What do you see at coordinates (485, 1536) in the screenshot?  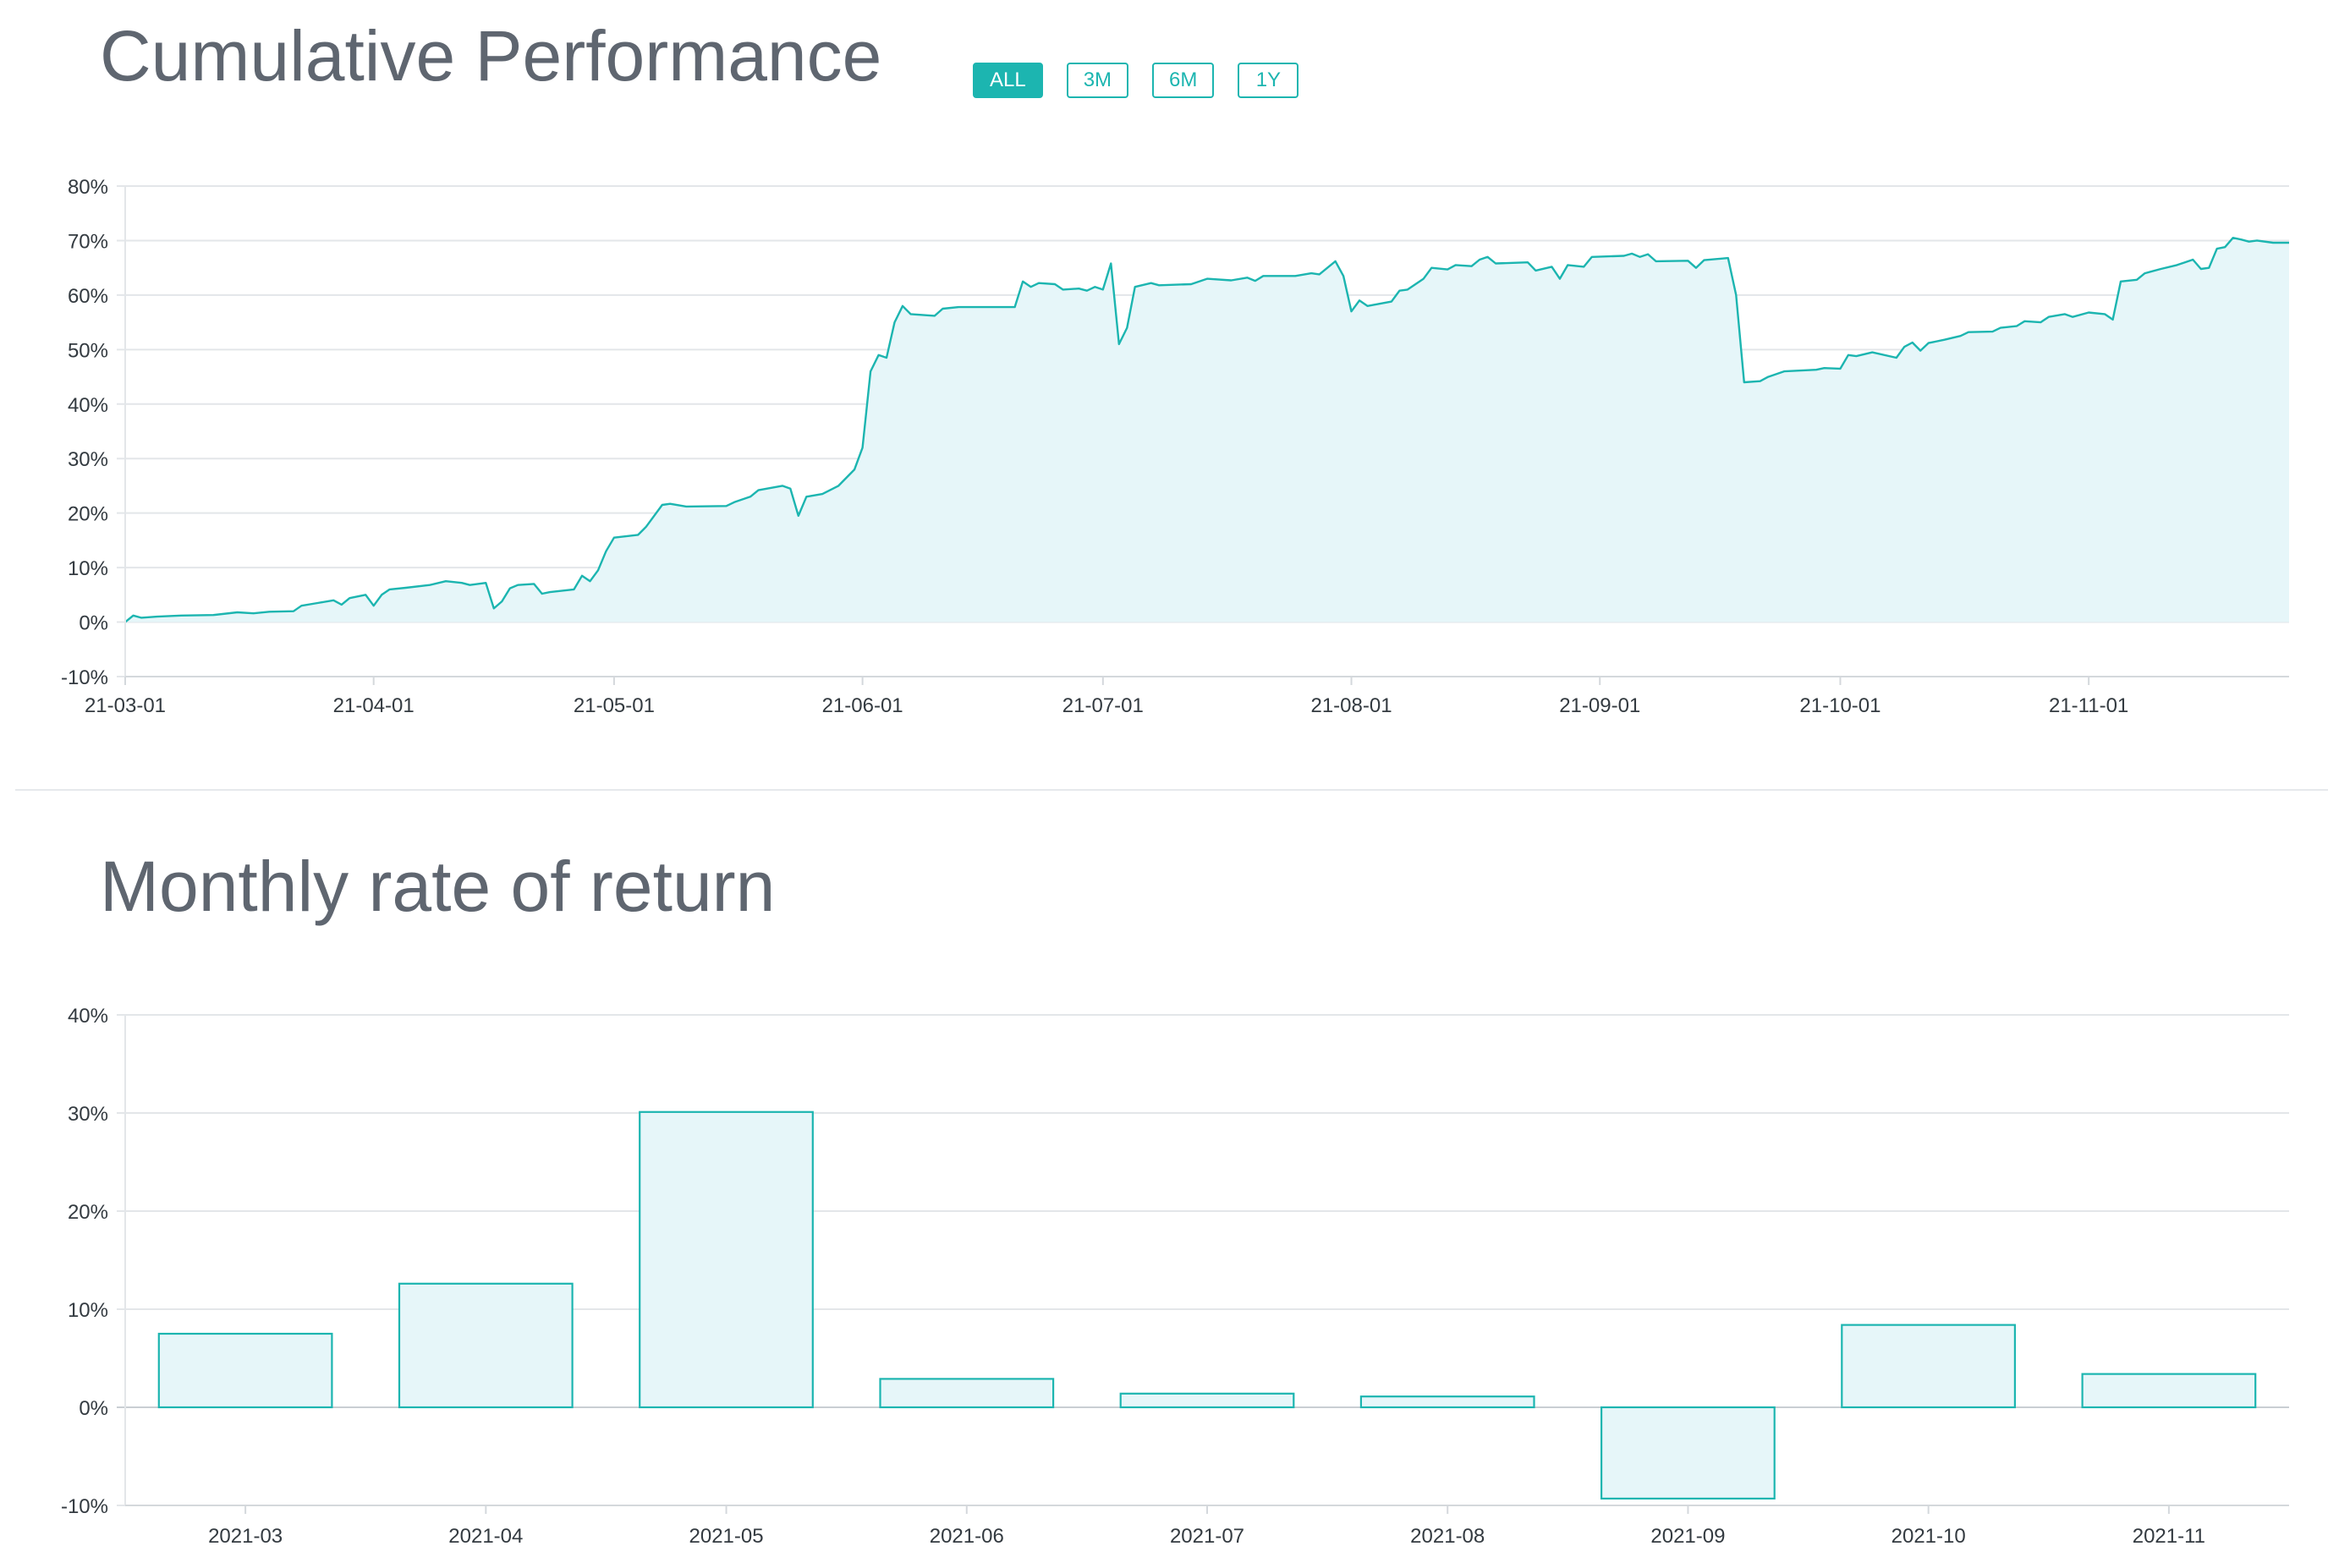 I see `x-tick-label: 2021-04` at bounding box center [485, 1536].